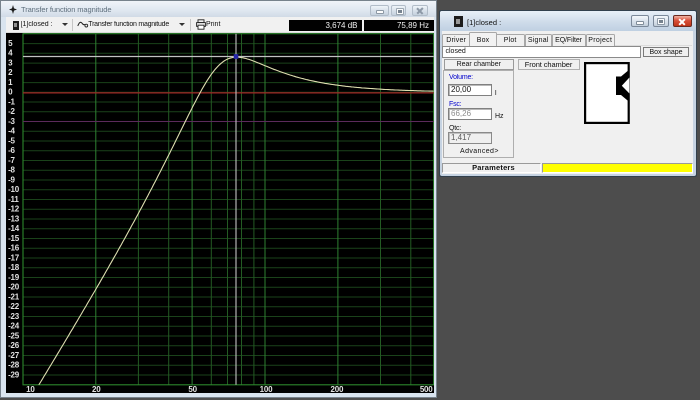 This screenshot has width=700, height=400. What do you see at coordinates (10, 43) in the screenshot?
I see `svg-text: 5` at bounding box center [10, 43].